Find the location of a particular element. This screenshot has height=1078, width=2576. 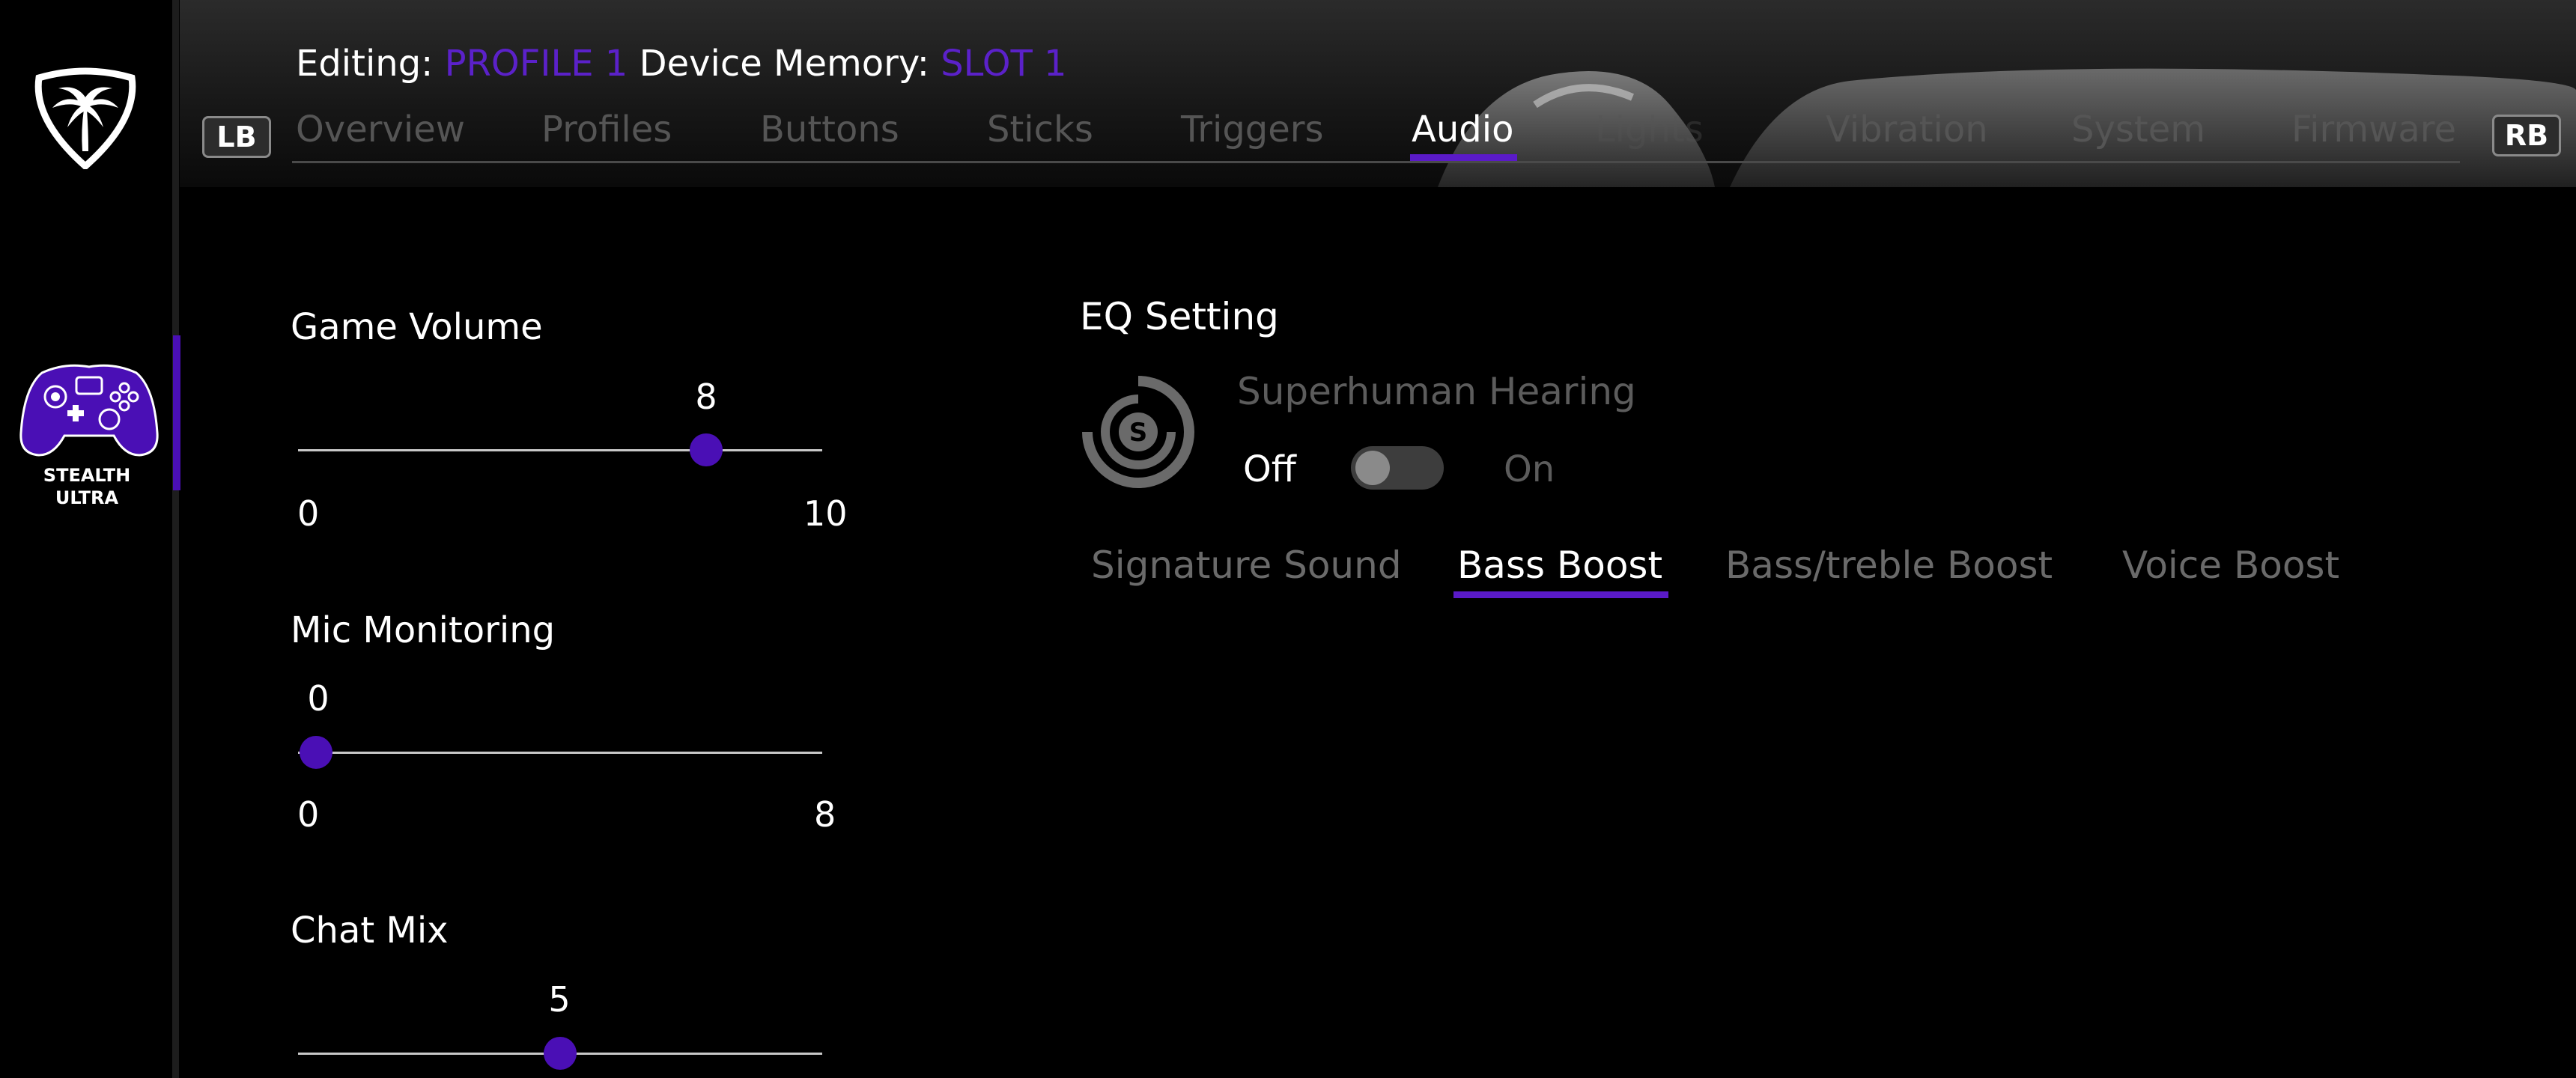

device-name: STEALTH ULTRA is located at coordinates (87, 486).